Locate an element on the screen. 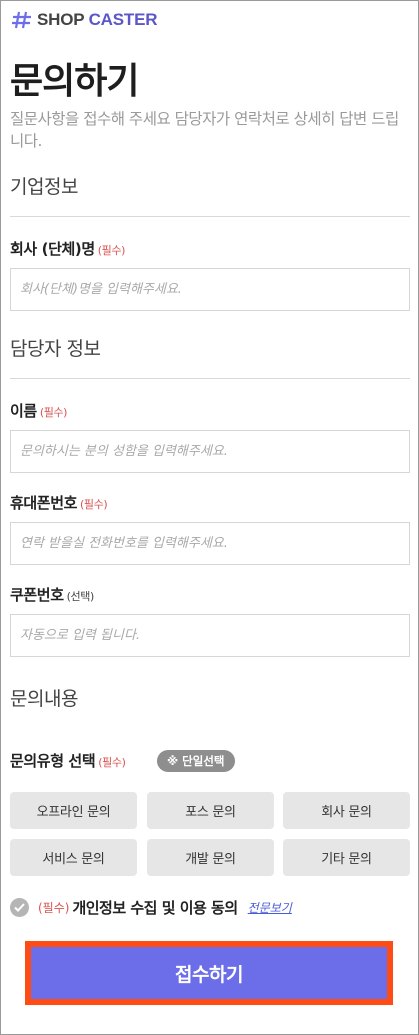  inquiry-type-development: 개발 문의 is located at coordinates (210, 857).